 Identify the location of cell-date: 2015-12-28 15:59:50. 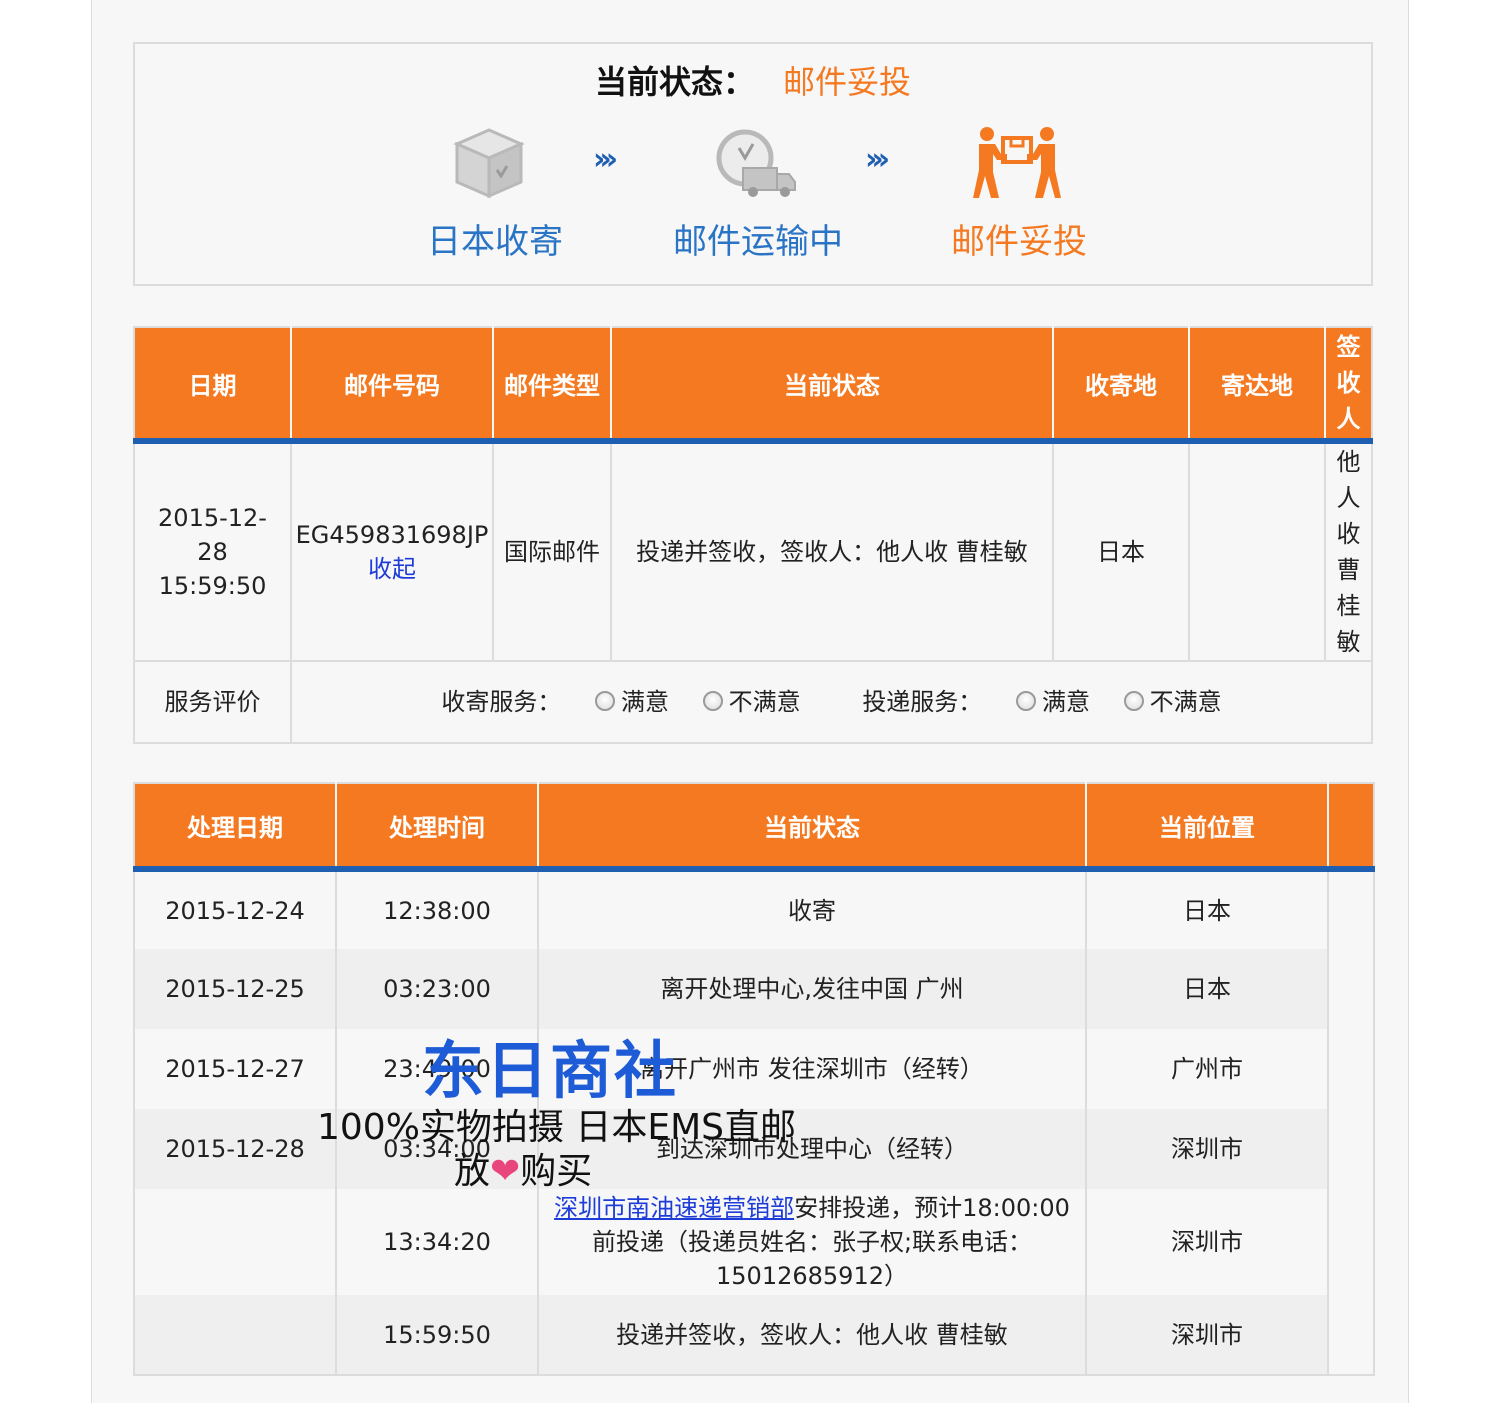
(212, 551).